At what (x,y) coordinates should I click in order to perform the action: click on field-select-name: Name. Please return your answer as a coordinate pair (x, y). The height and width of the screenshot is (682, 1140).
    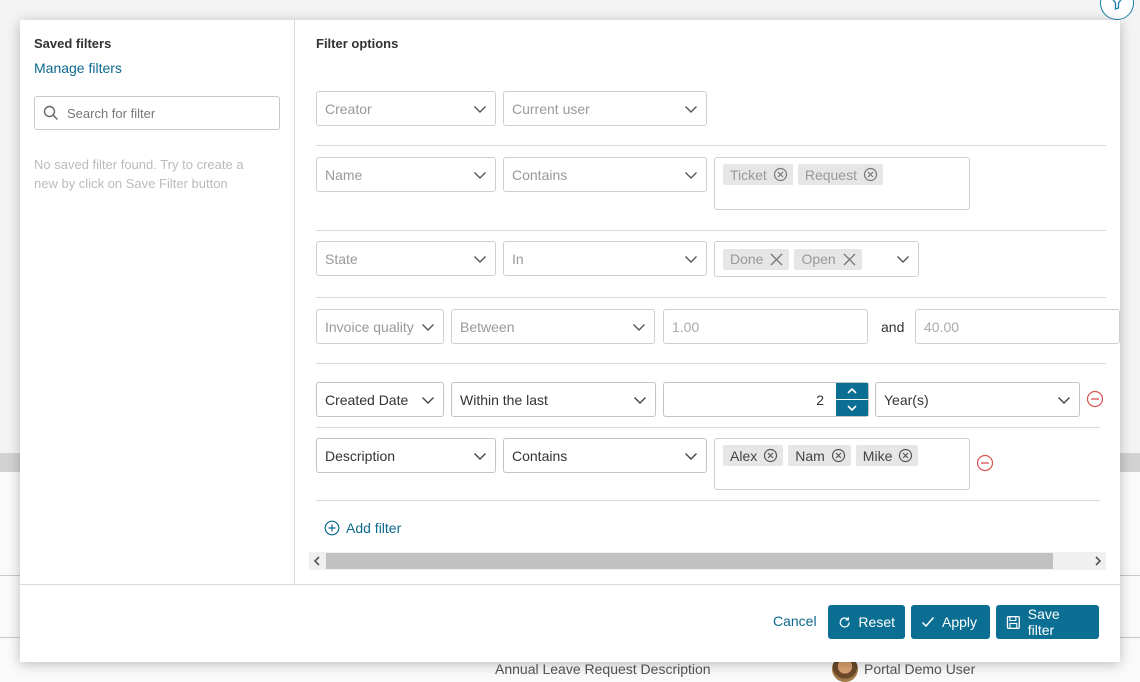
    Looking at the image, I should click on (406, 174).